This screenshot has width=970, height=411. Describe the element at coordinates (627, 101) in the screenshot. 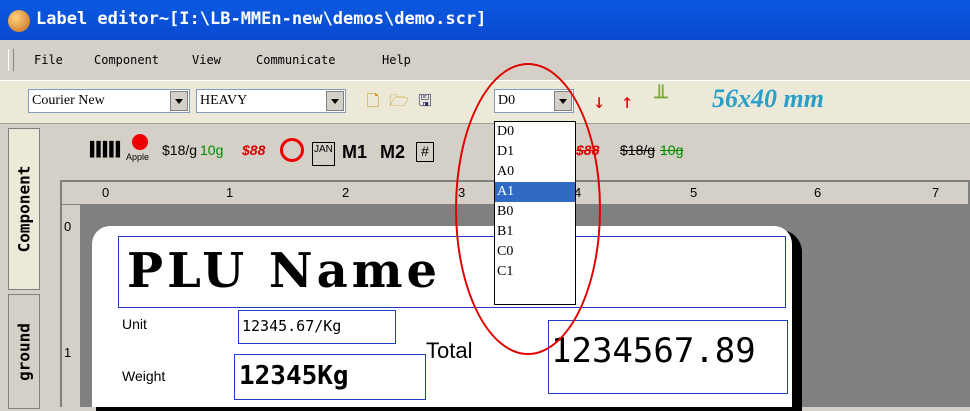

I see `arrow-up-icon: ↑` at that location.